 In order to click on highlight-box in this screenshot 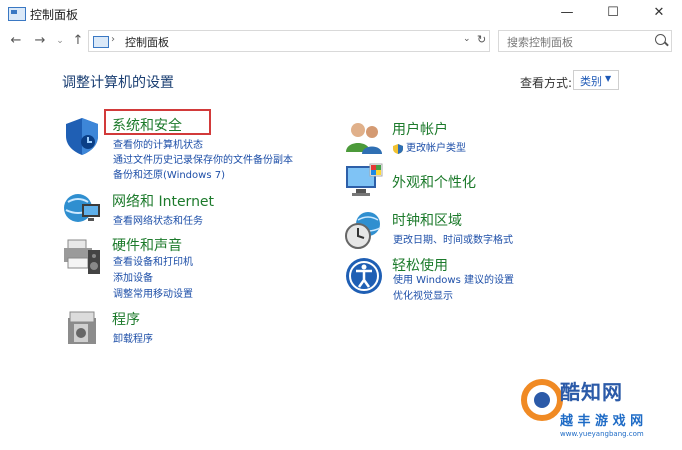, I will do `click(157, 122)`.